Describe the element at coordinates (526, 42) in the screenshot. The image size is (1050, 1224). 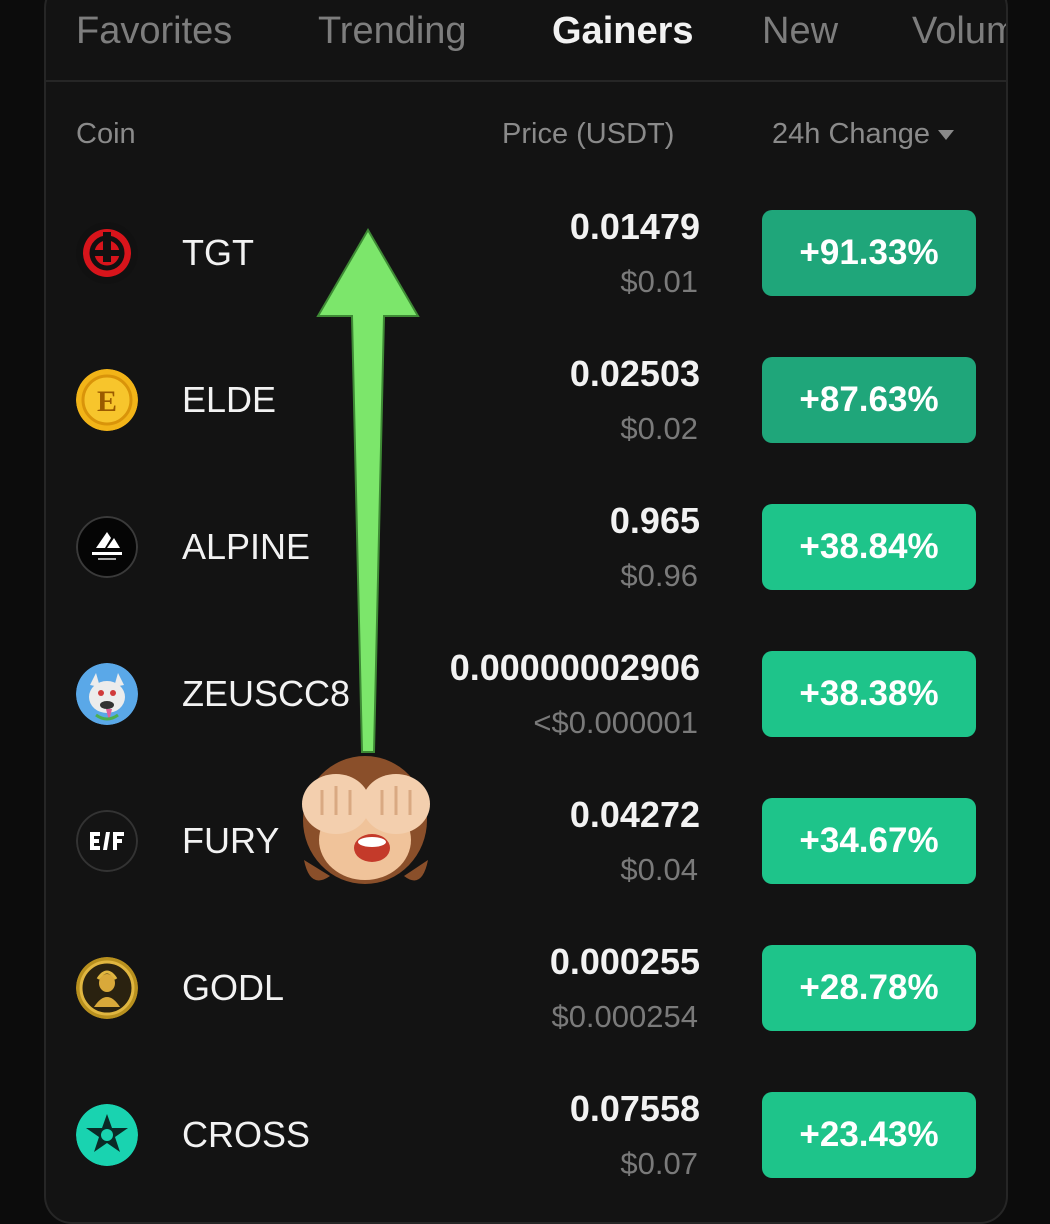
I see `market-tabs: Favorites Trending Gainers New Volume` at that location.